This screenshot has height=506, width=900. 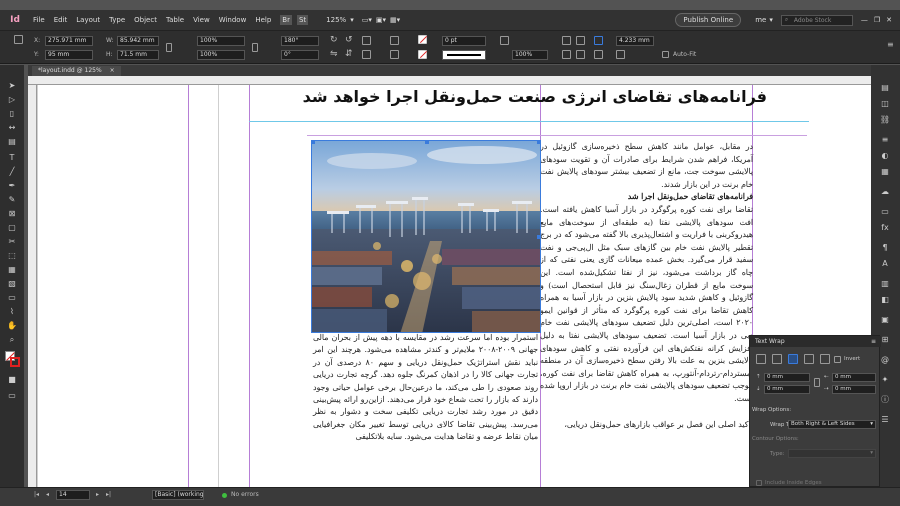 I want to click on stroke-type-selector, so click(x=464, y=55).